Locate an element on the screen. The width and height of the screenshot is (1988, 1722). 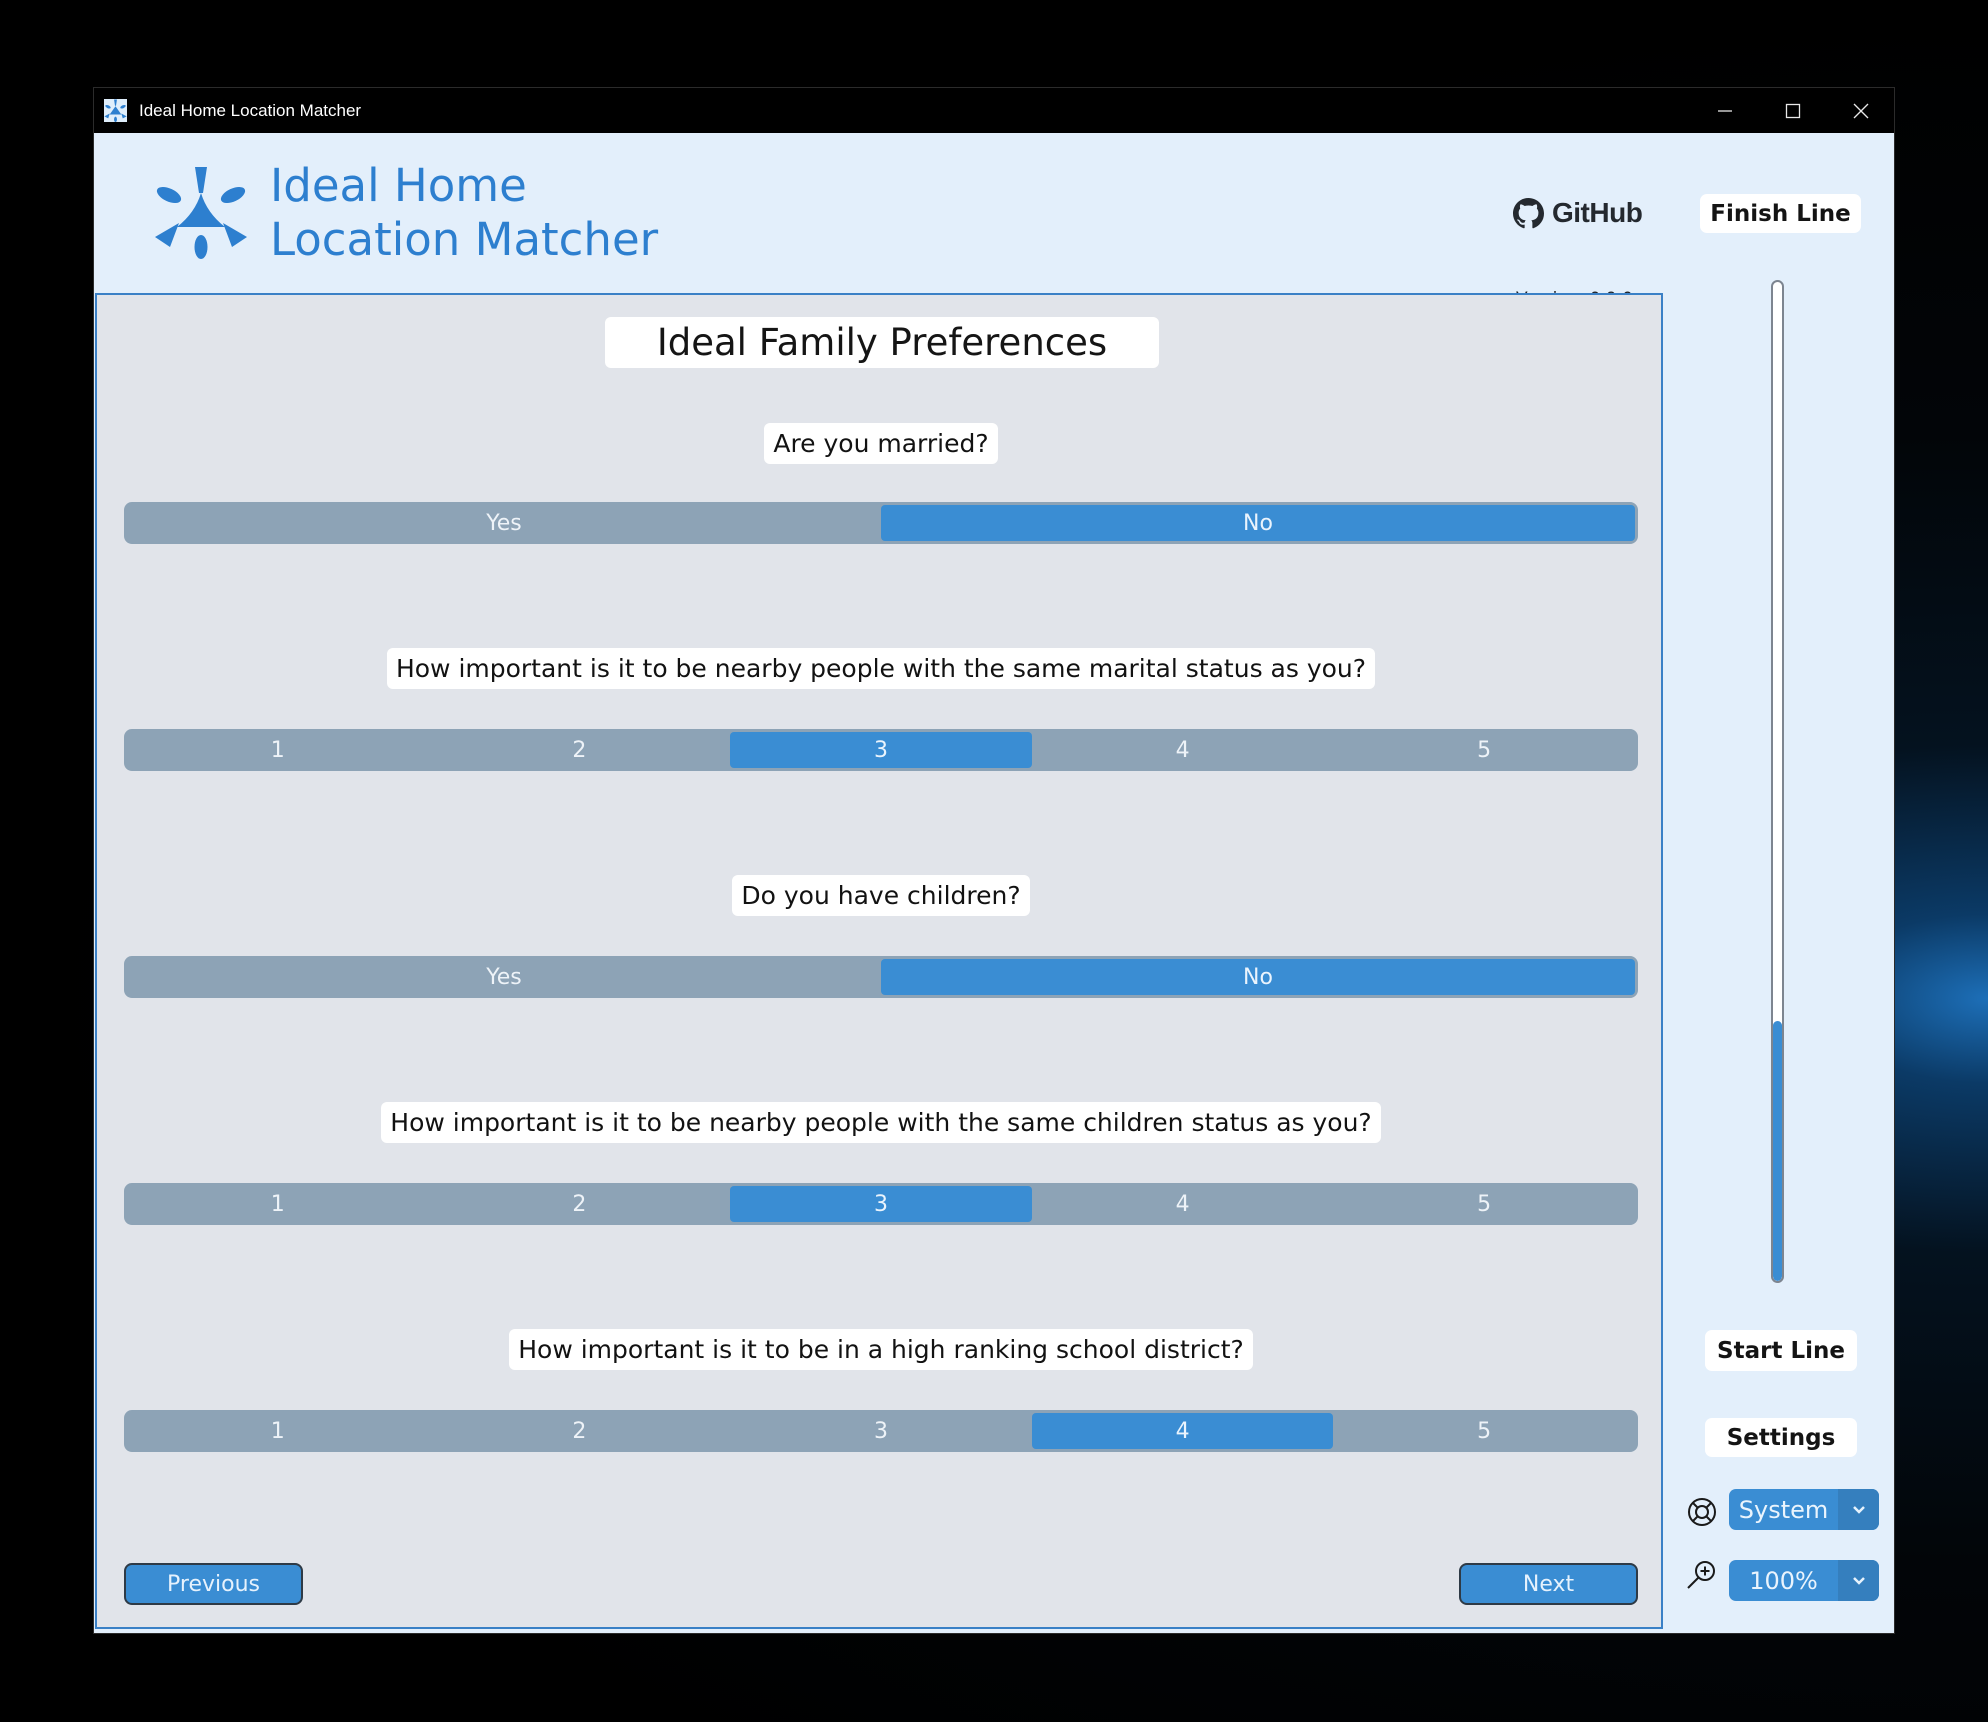
maximize-button is located at coordinates (1793, 110).